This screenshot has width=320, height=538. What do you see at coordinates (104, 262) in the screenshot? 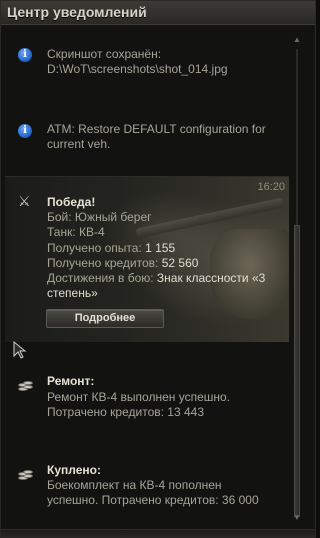
I see `credits-label: Получено кредитов:` at bounding box center [104, 262].